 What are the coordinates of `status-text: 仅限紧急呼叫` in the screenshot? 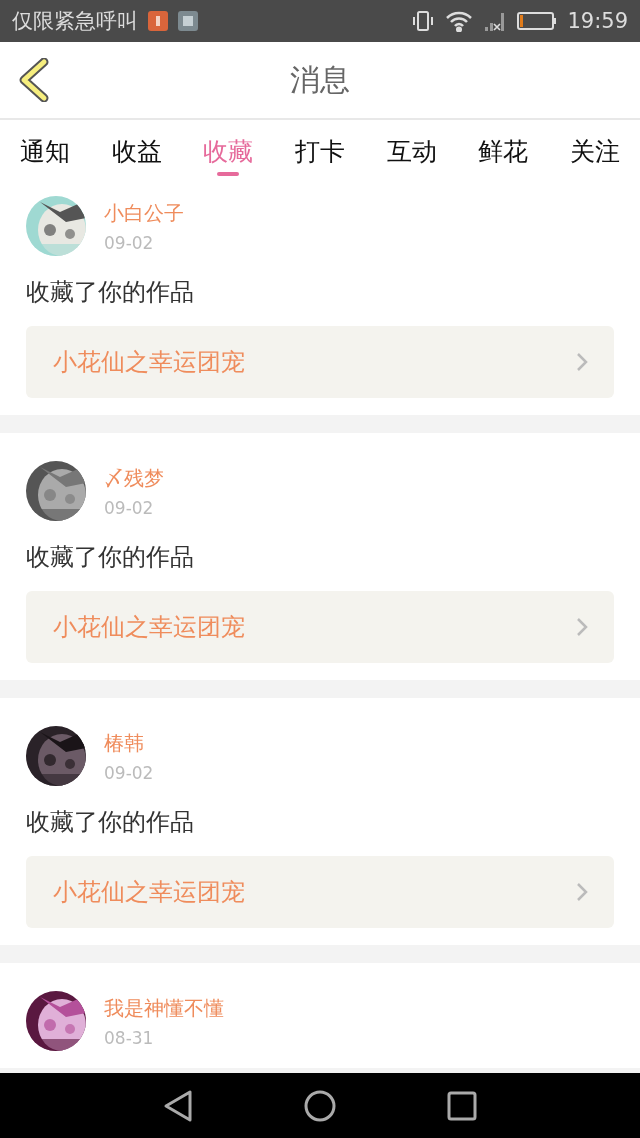 It's located at (75, 21).